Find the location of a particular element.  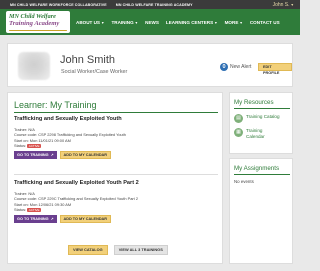

workforce-collaborative-link: MN CHILD WELFARE WORKFORCE COLLABORATIVE is located at coordinates (58, 5).